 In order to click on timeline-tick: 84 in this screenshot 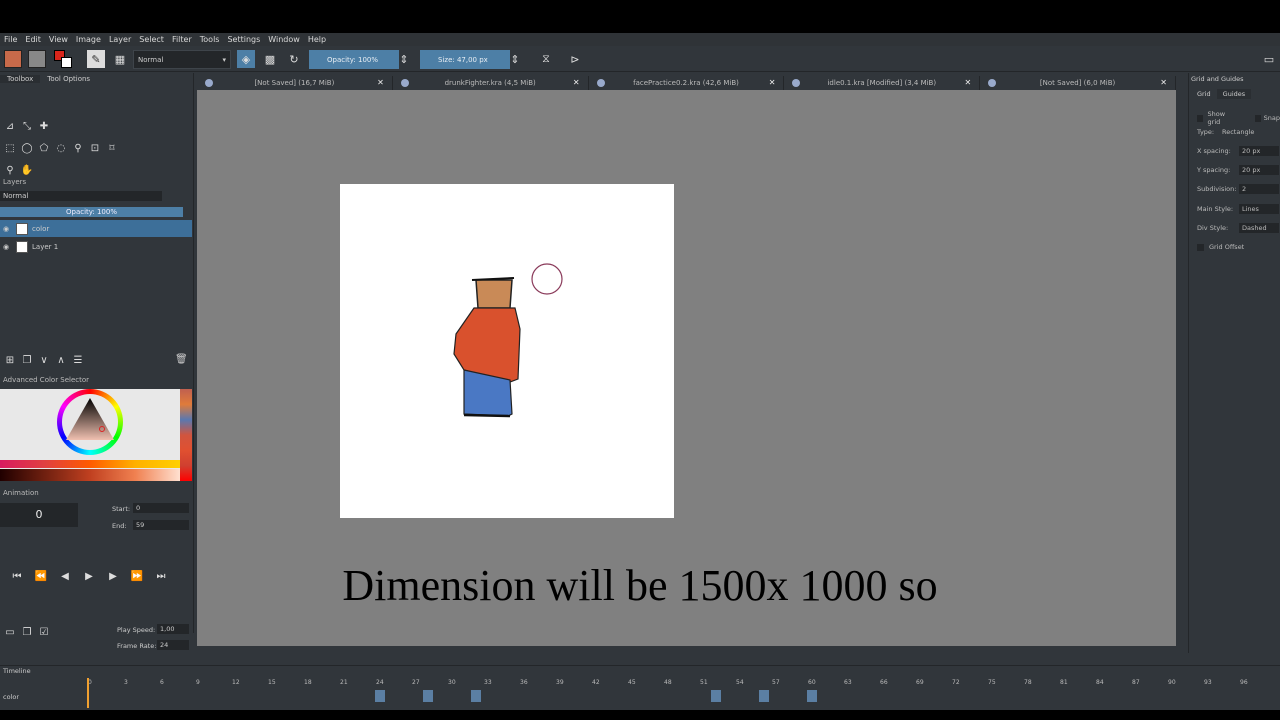, I will do `click(1100, 682)`.